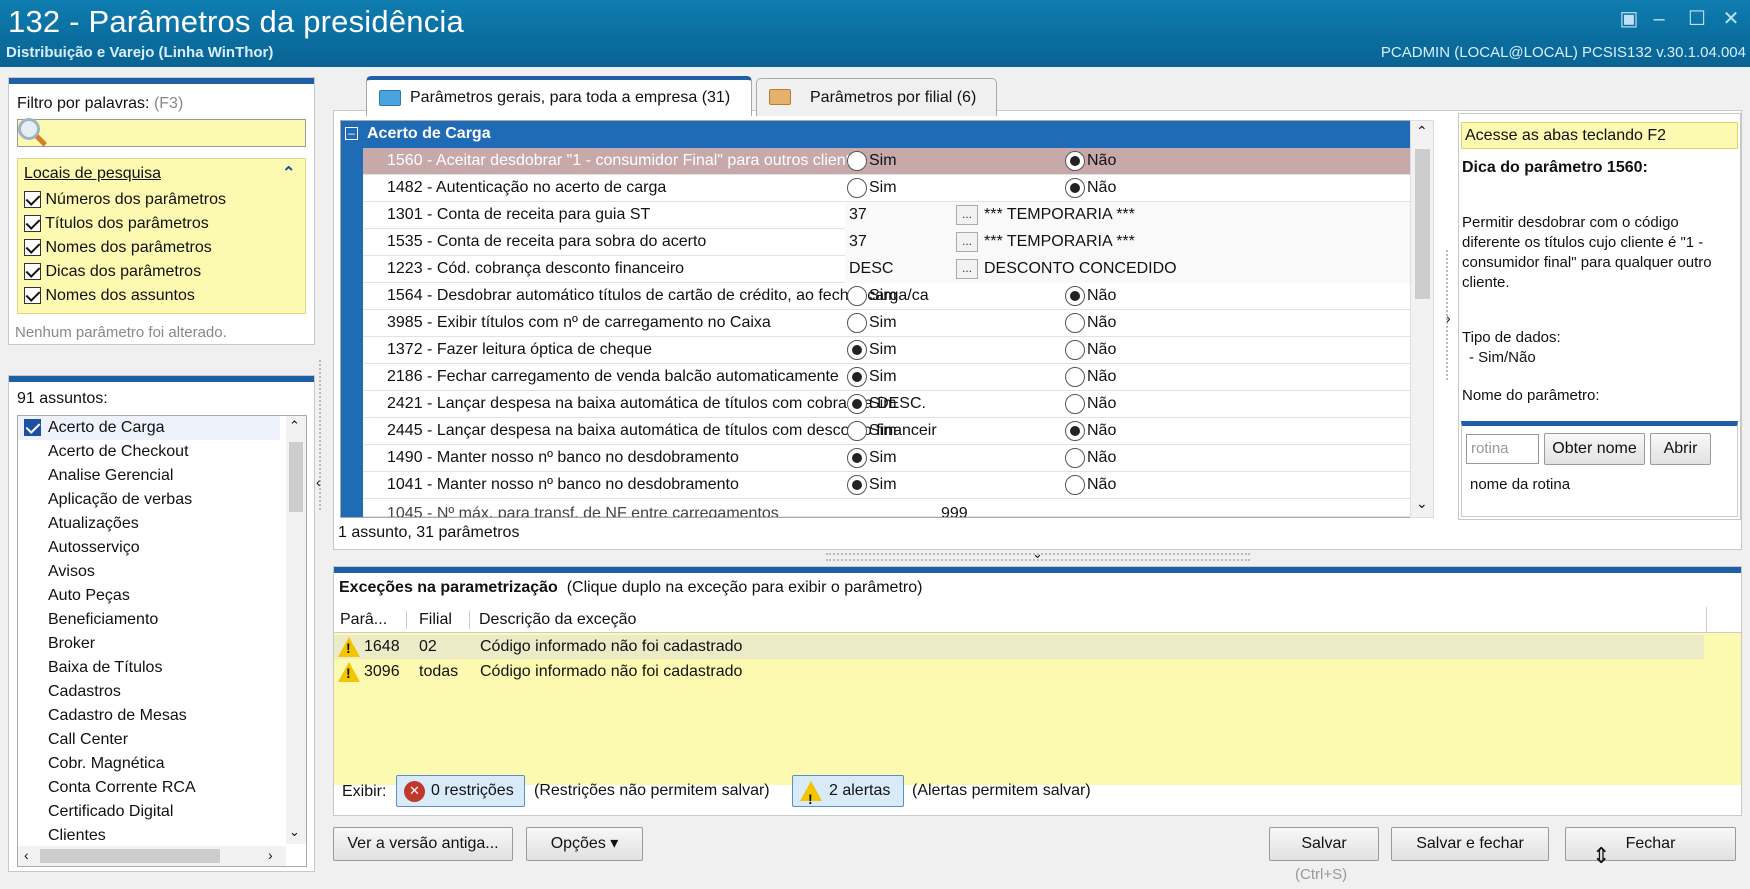 This screenshot has width=1750, height=889. I want to click on location-option: Nomes dos parâmetros, so click(125, 251).